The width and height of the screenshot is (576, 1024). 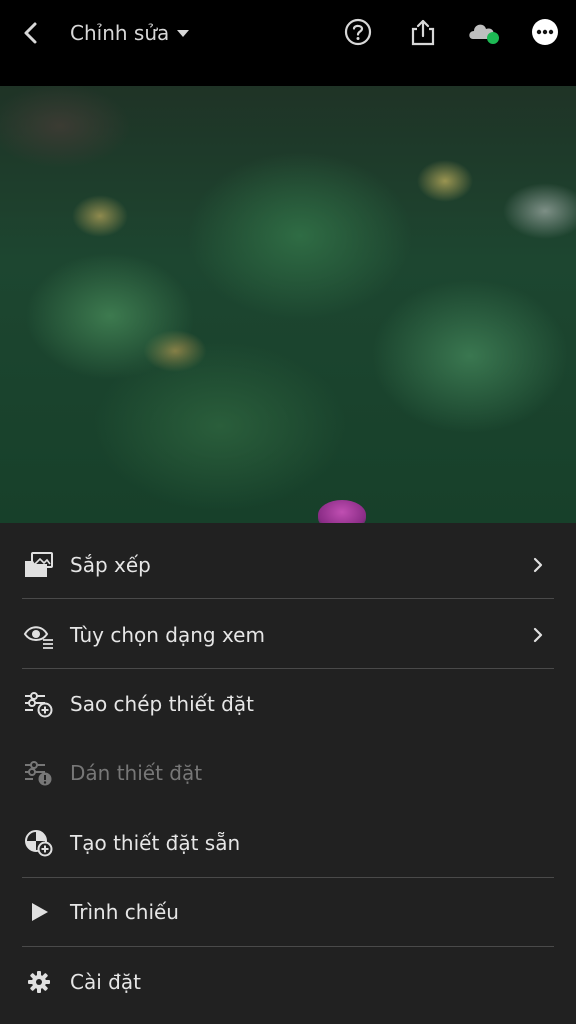 What do you see at coordinates (39, 912) in the screenshot?
I see `play-icon` at bounding box center [39, 912].